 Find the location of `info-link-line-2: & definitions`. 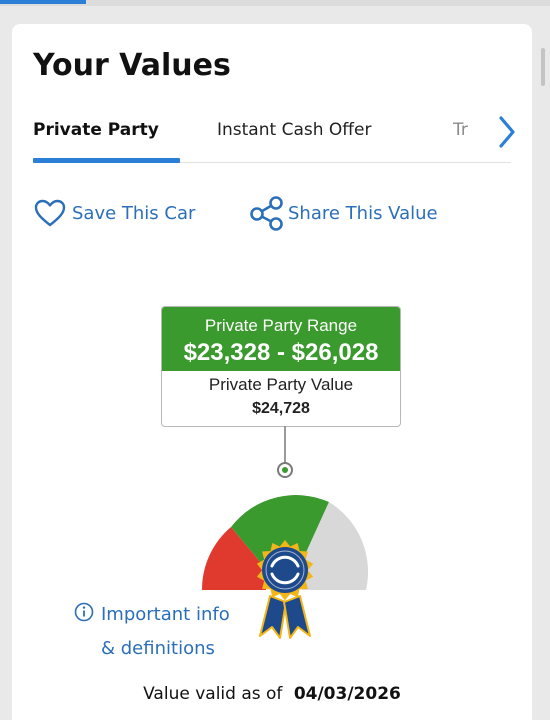

info-link-line-2: & definitions is located at coordinates (158, 648).